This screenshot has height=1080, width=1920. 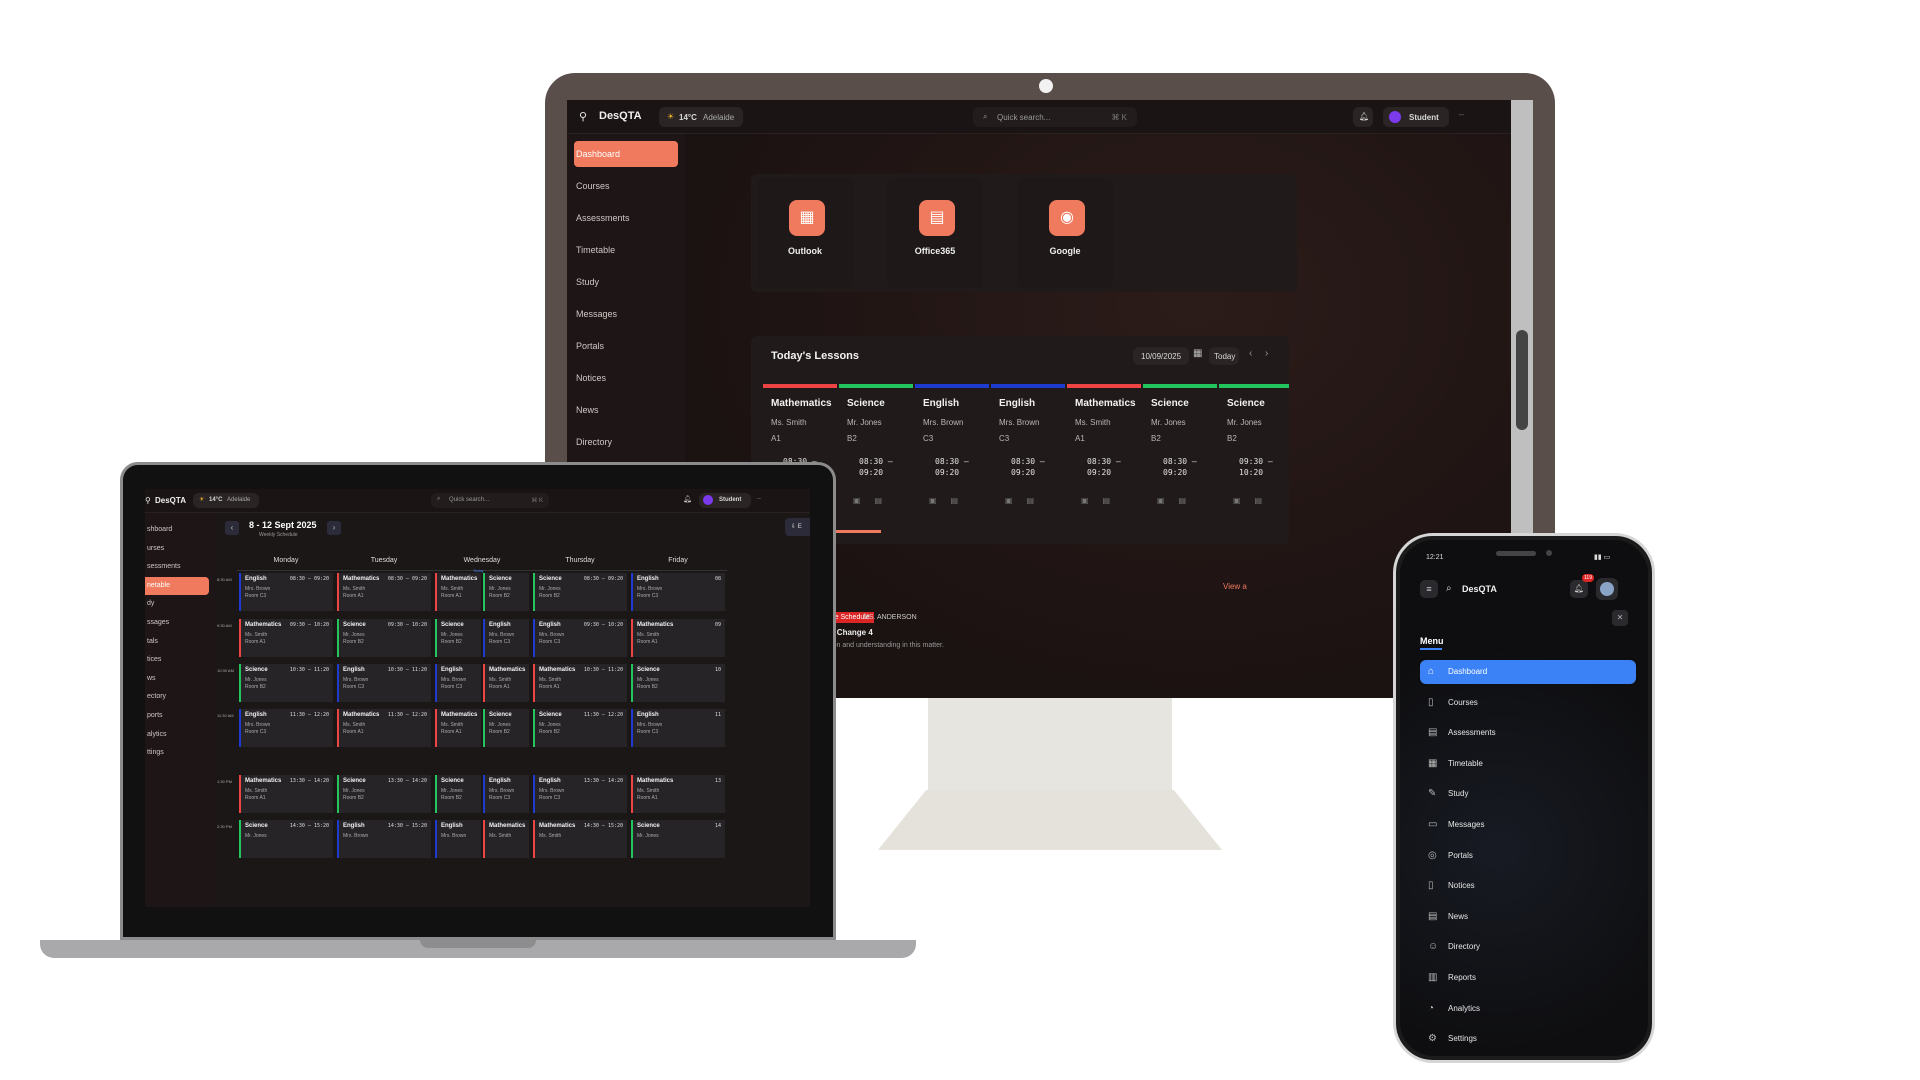 What do you see at coordinates (1449, 588) in the screenshot?
I see `search-icon: ⌕` at bounding box center [1449, 588].